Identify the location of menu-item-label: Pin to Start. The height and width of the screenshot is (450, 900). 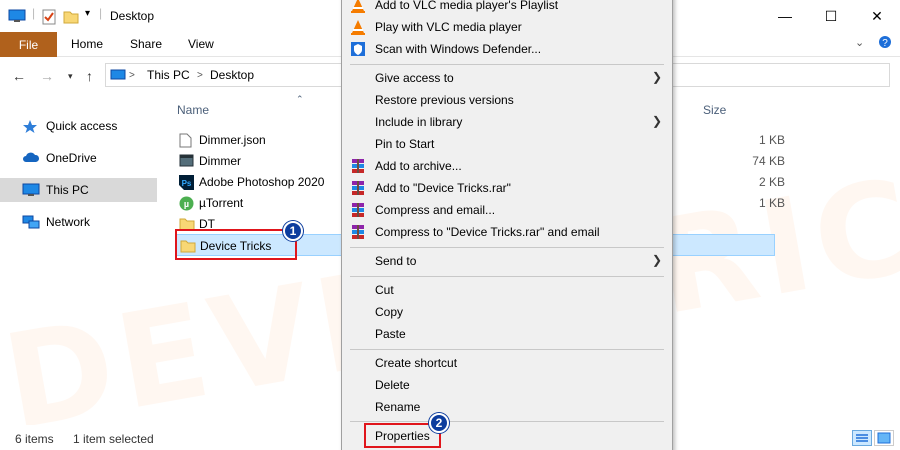
(405, 144).